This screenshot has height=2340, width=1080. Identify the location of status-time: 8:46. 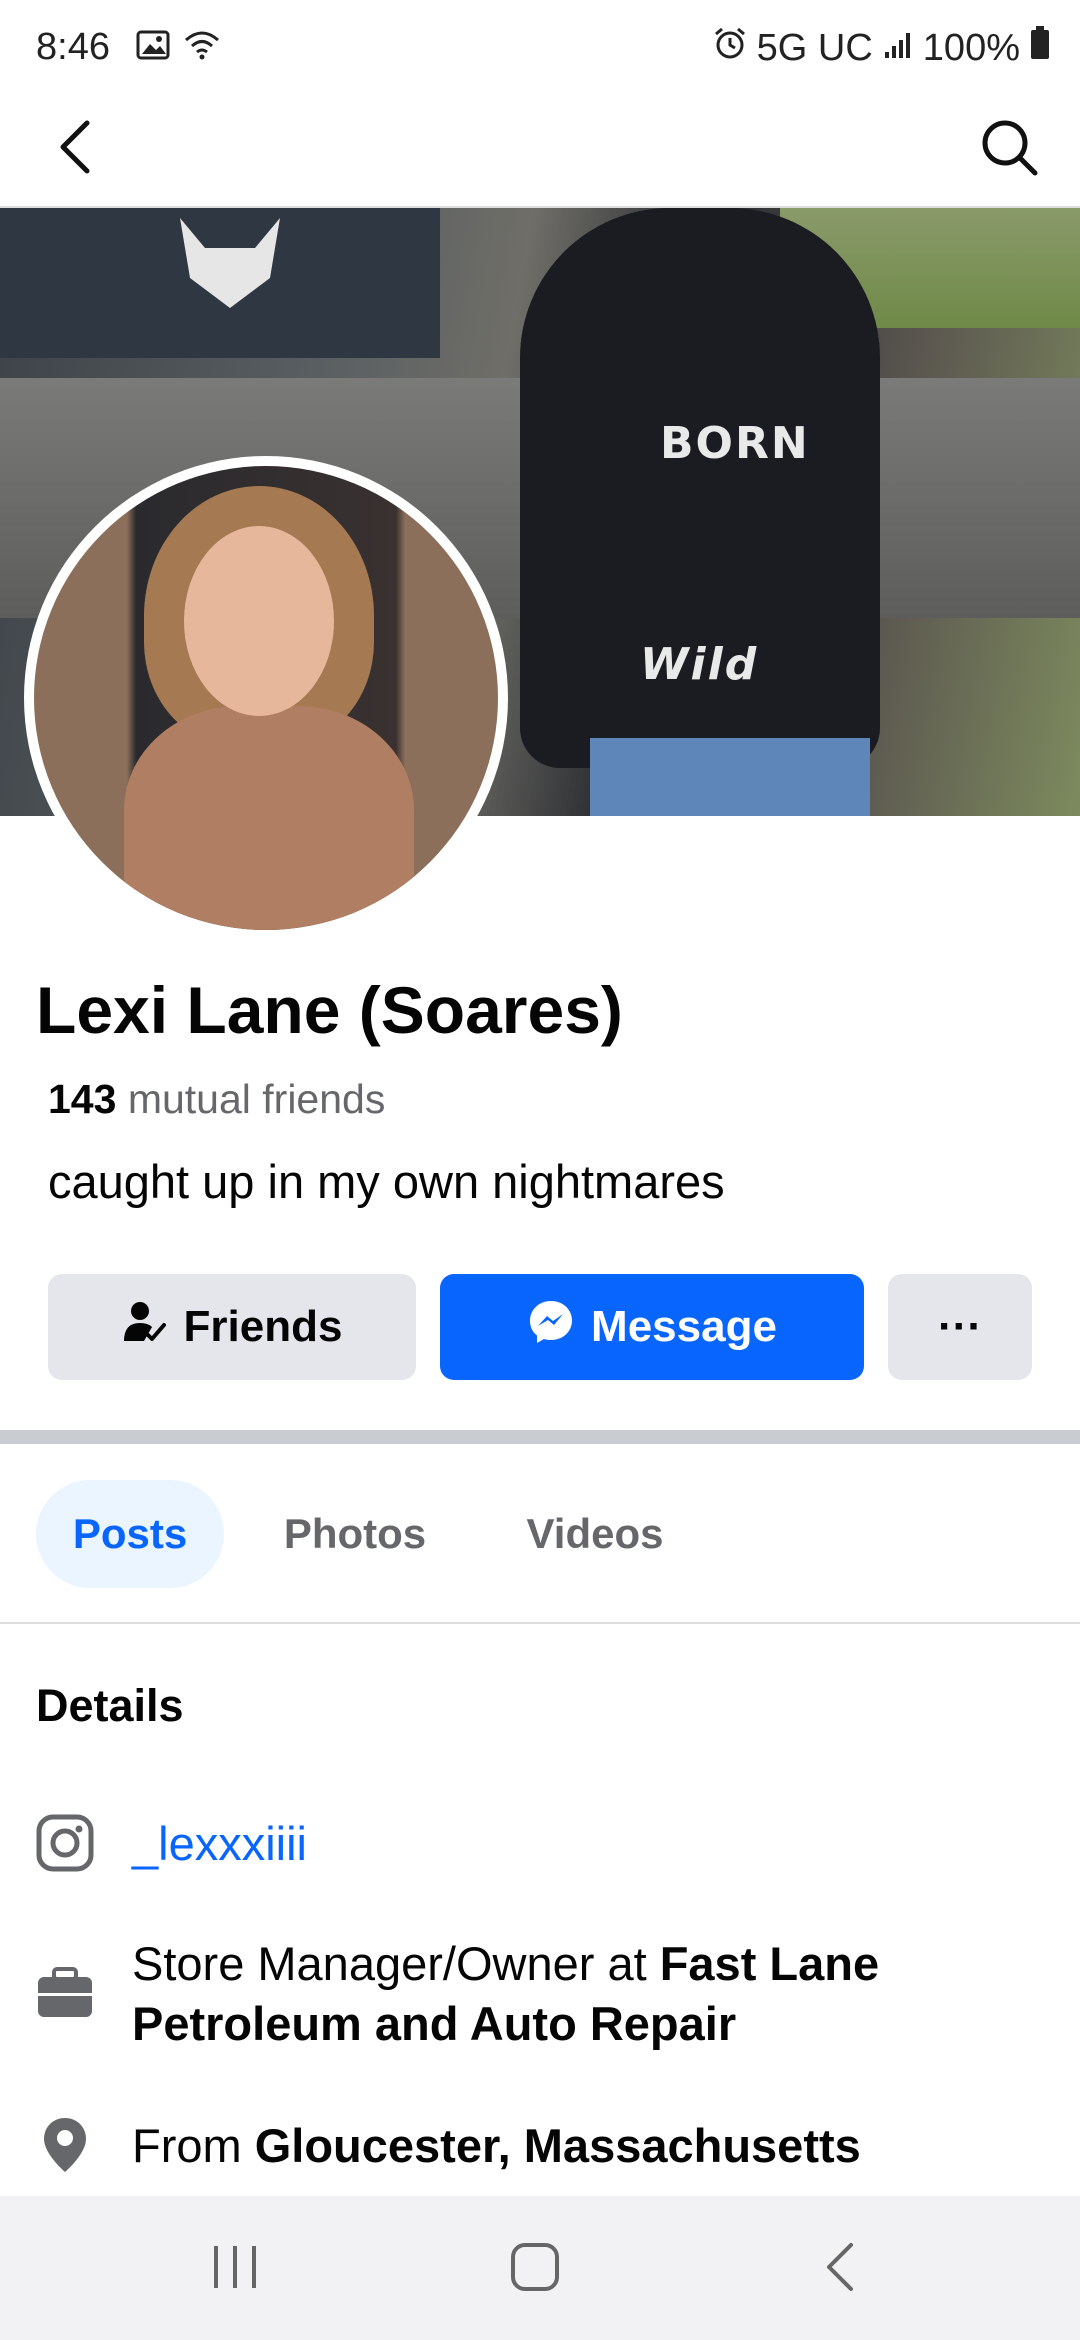
(73, 47).